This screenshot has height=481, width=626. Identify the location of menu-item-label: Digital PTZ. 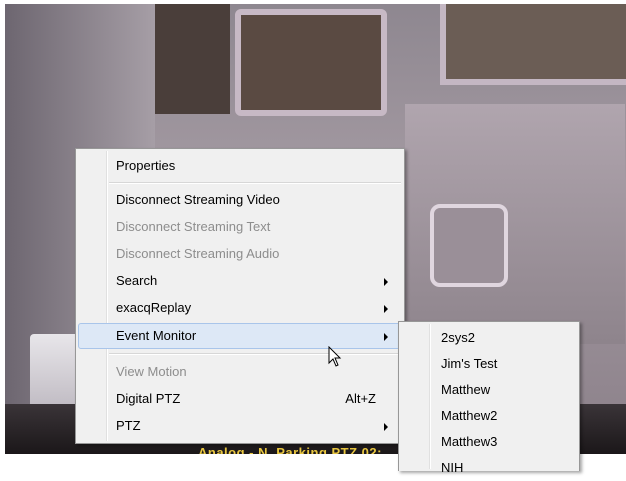
(148, 398).